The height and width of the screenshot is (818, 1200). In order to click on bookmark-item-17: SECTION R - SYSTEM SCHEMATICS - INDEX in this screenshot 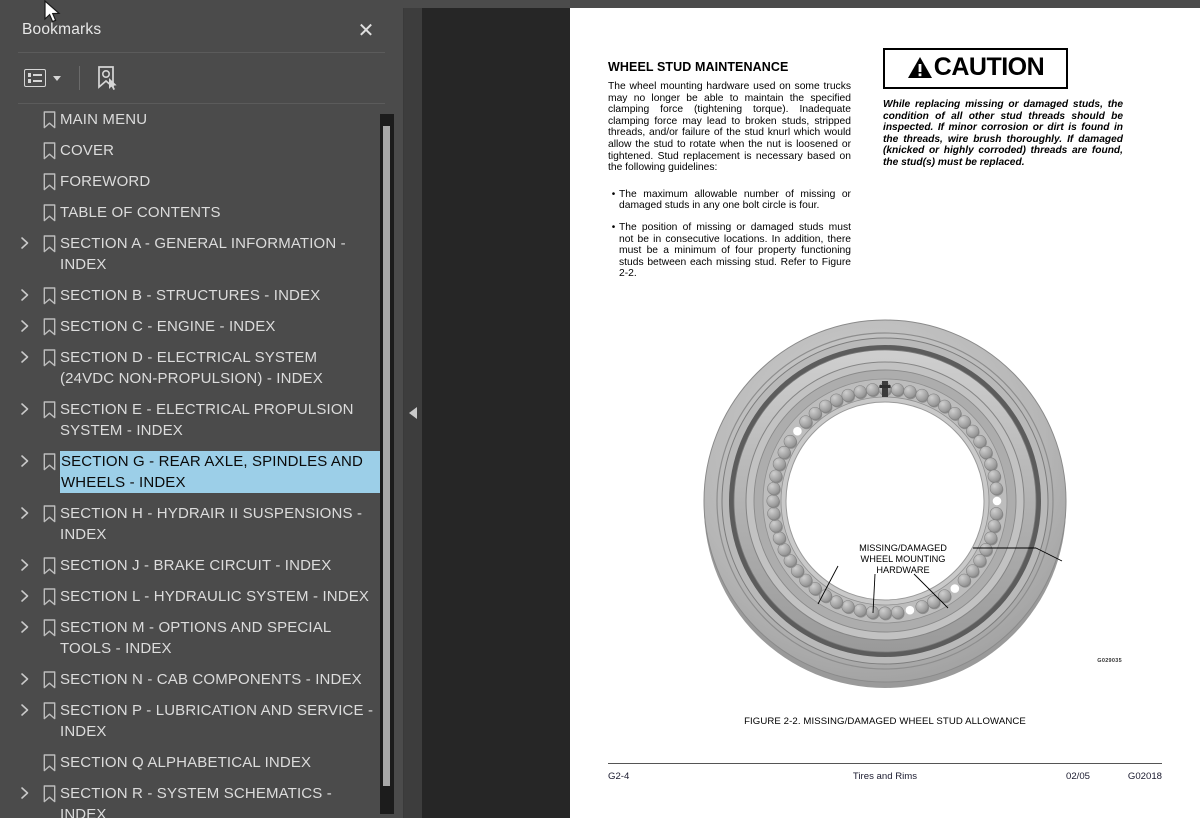, I will do `click(190, 798)`.